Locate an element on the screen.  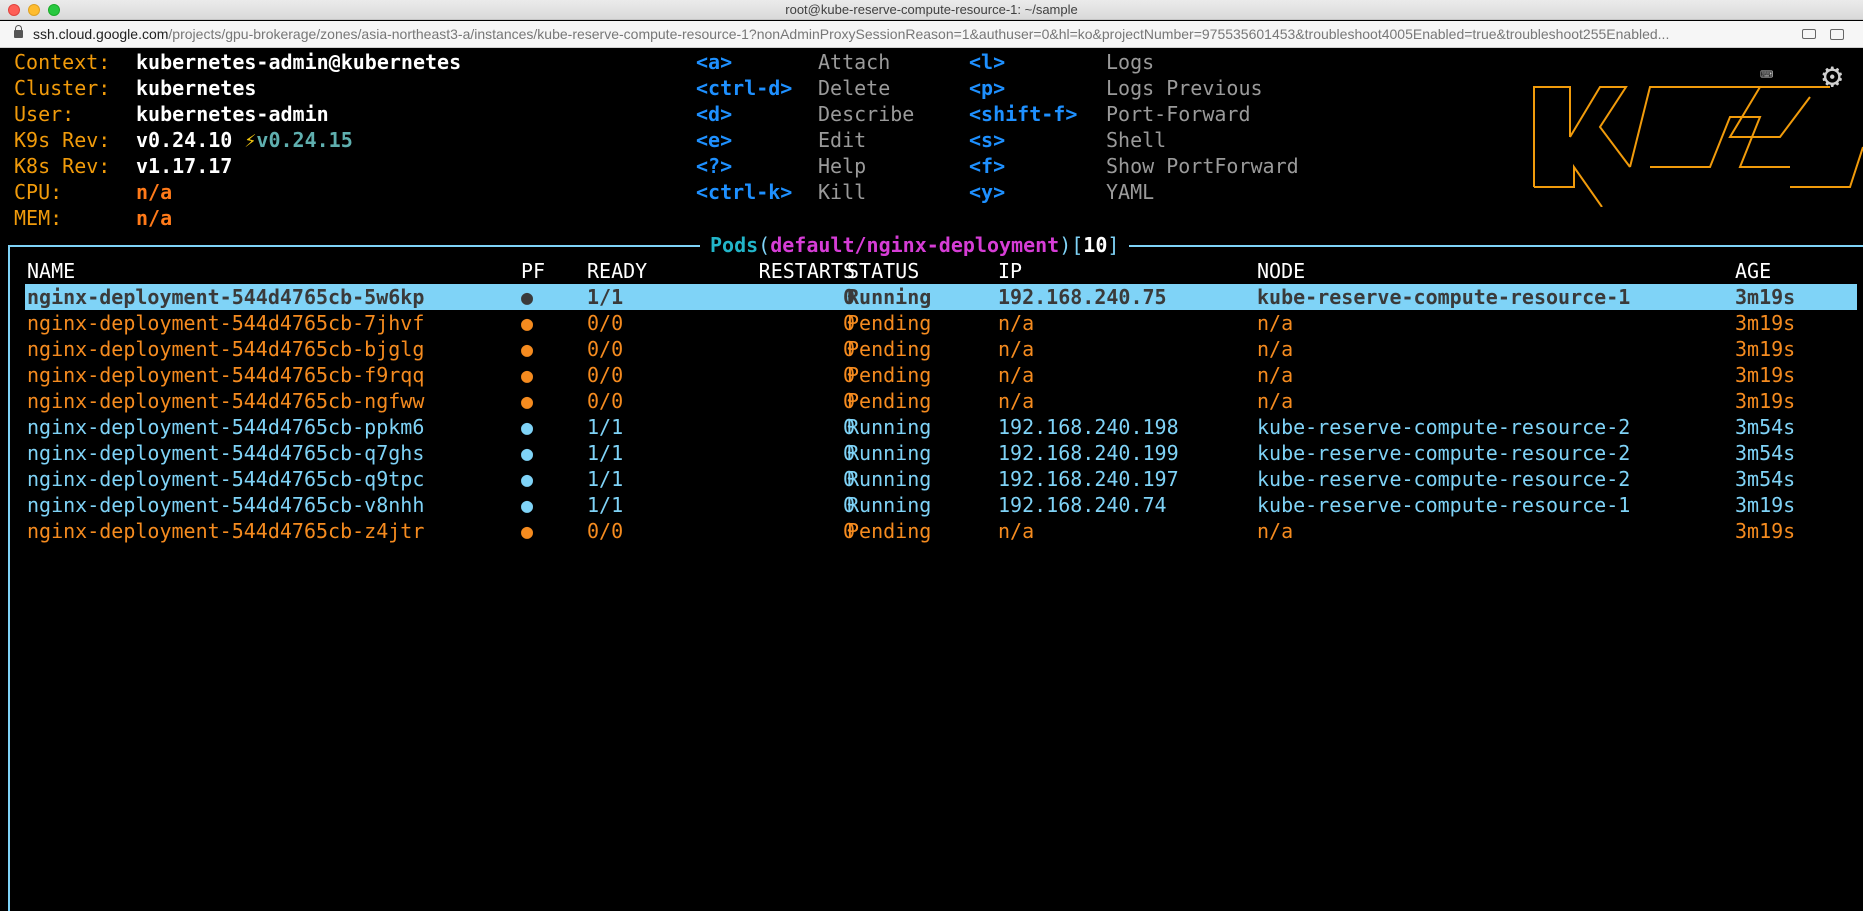
pod-node: kube-reserve-compute-resource-1 is located at coordinates (1444, 505).